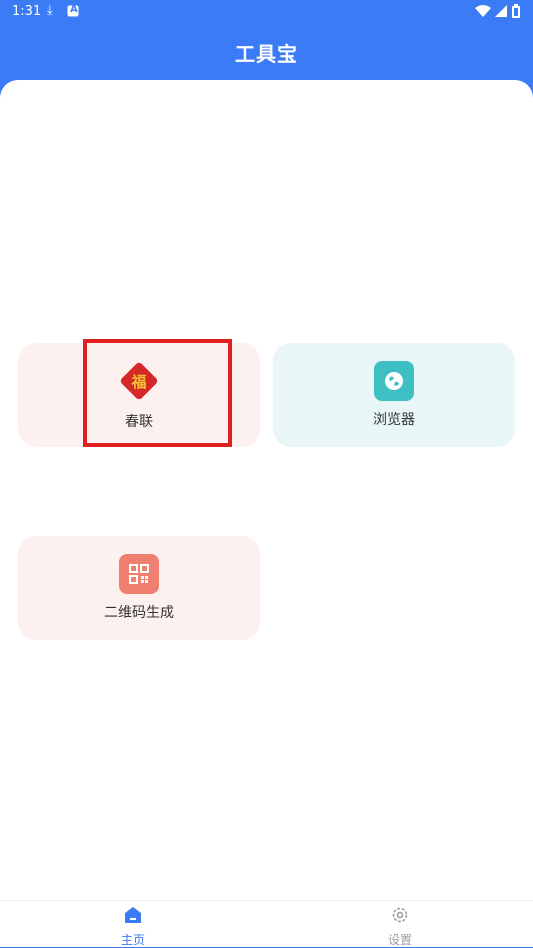 This screenshot has width=533, height=948. I want to click on nav-settings-label: 设置, so click(399, 940).